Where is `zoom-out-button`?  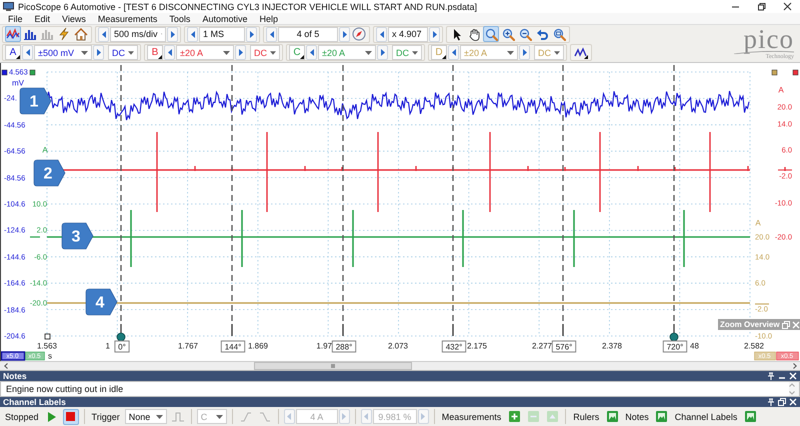 zoom-out-button is located at coordinates (525, 34).